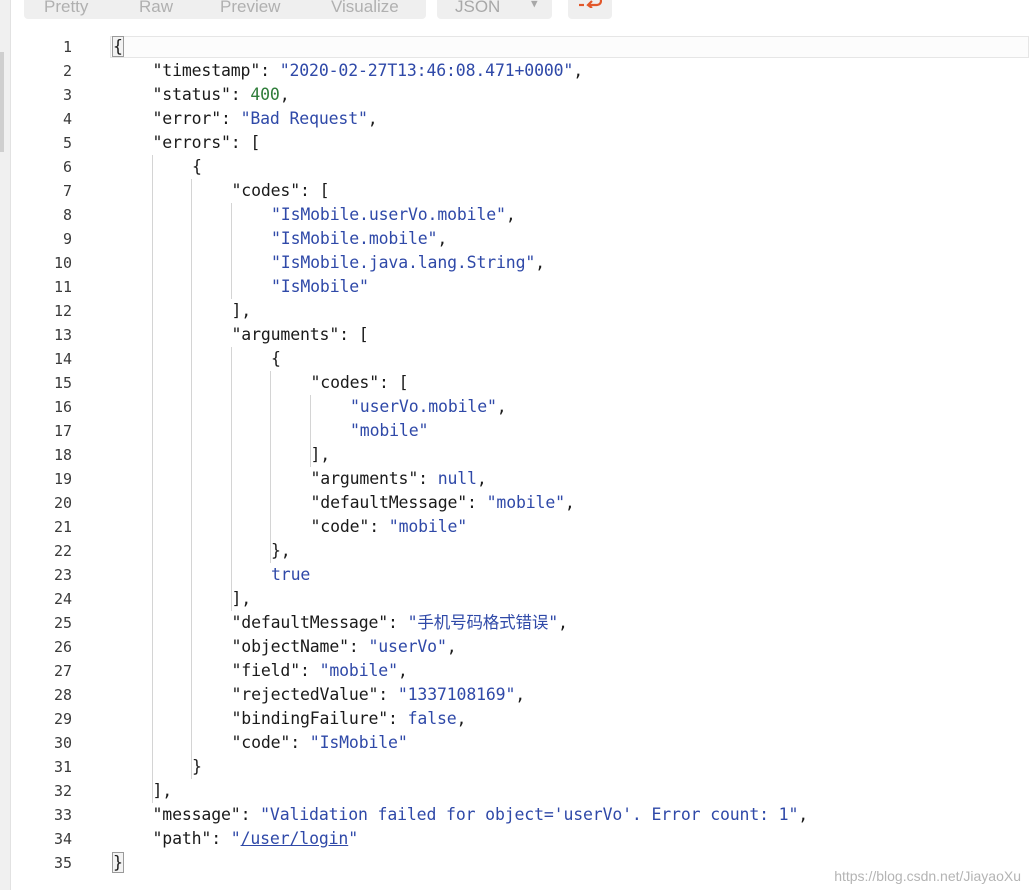 The image size is (1029, 890). I want to click on tab-visualize: Visualize, so click(365, 9).